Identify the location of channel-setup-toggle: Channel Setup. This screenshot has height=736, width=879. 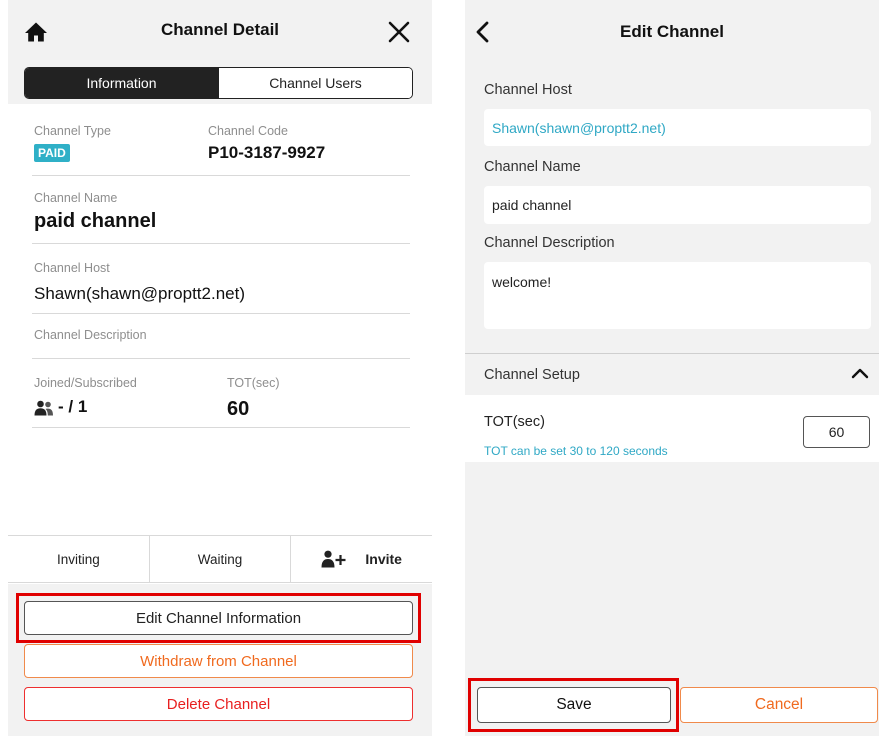
(672, 374).